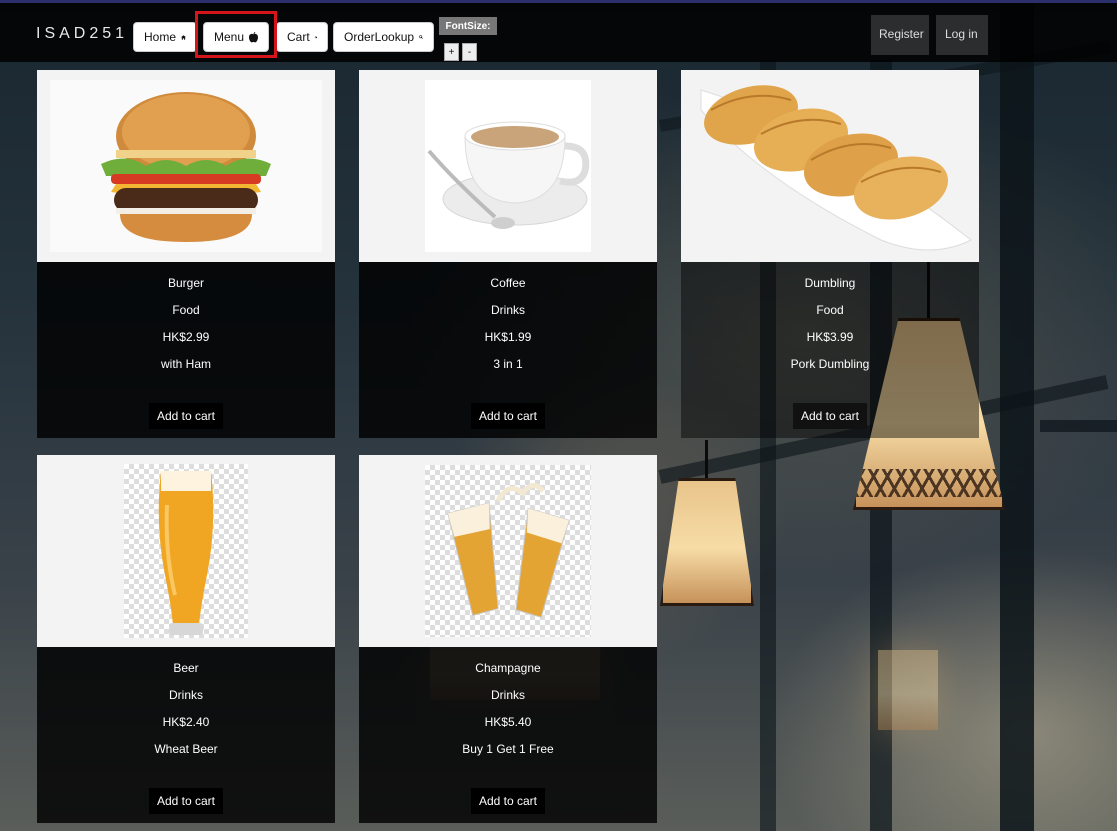 This screenshot has width=1117, height=831. What do you see at coordinates (451, 52) in the screenshot?
I see `font-increase-button: +` at bounding box center [451, 52].